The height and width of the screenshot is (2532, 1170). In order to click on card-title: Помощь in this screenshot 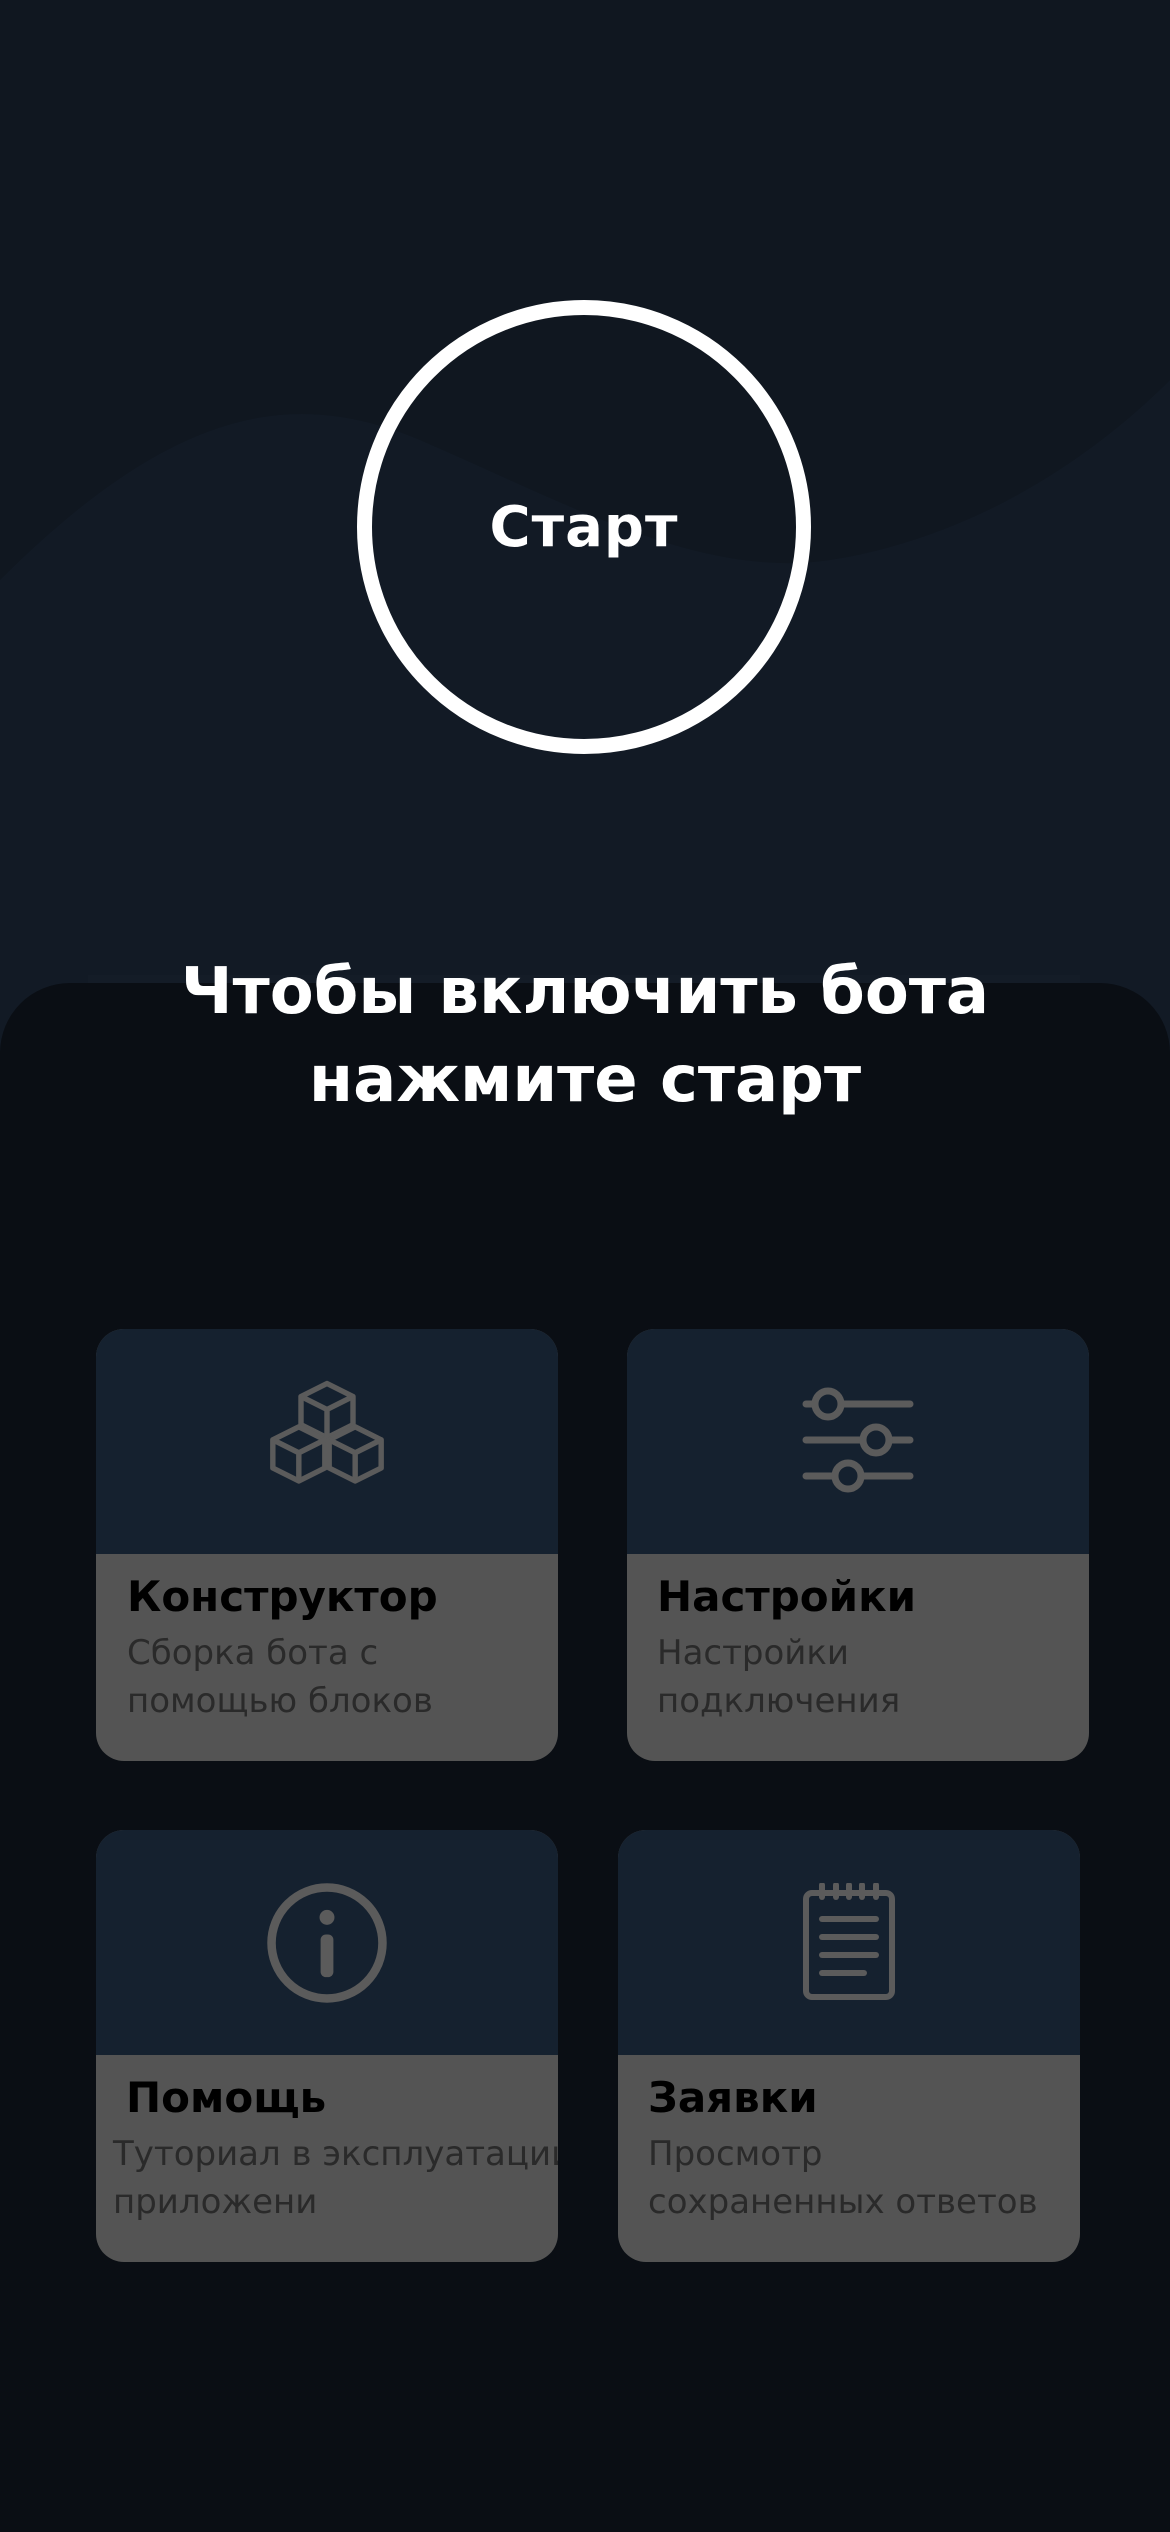, I will do `click(226, 2097)`.